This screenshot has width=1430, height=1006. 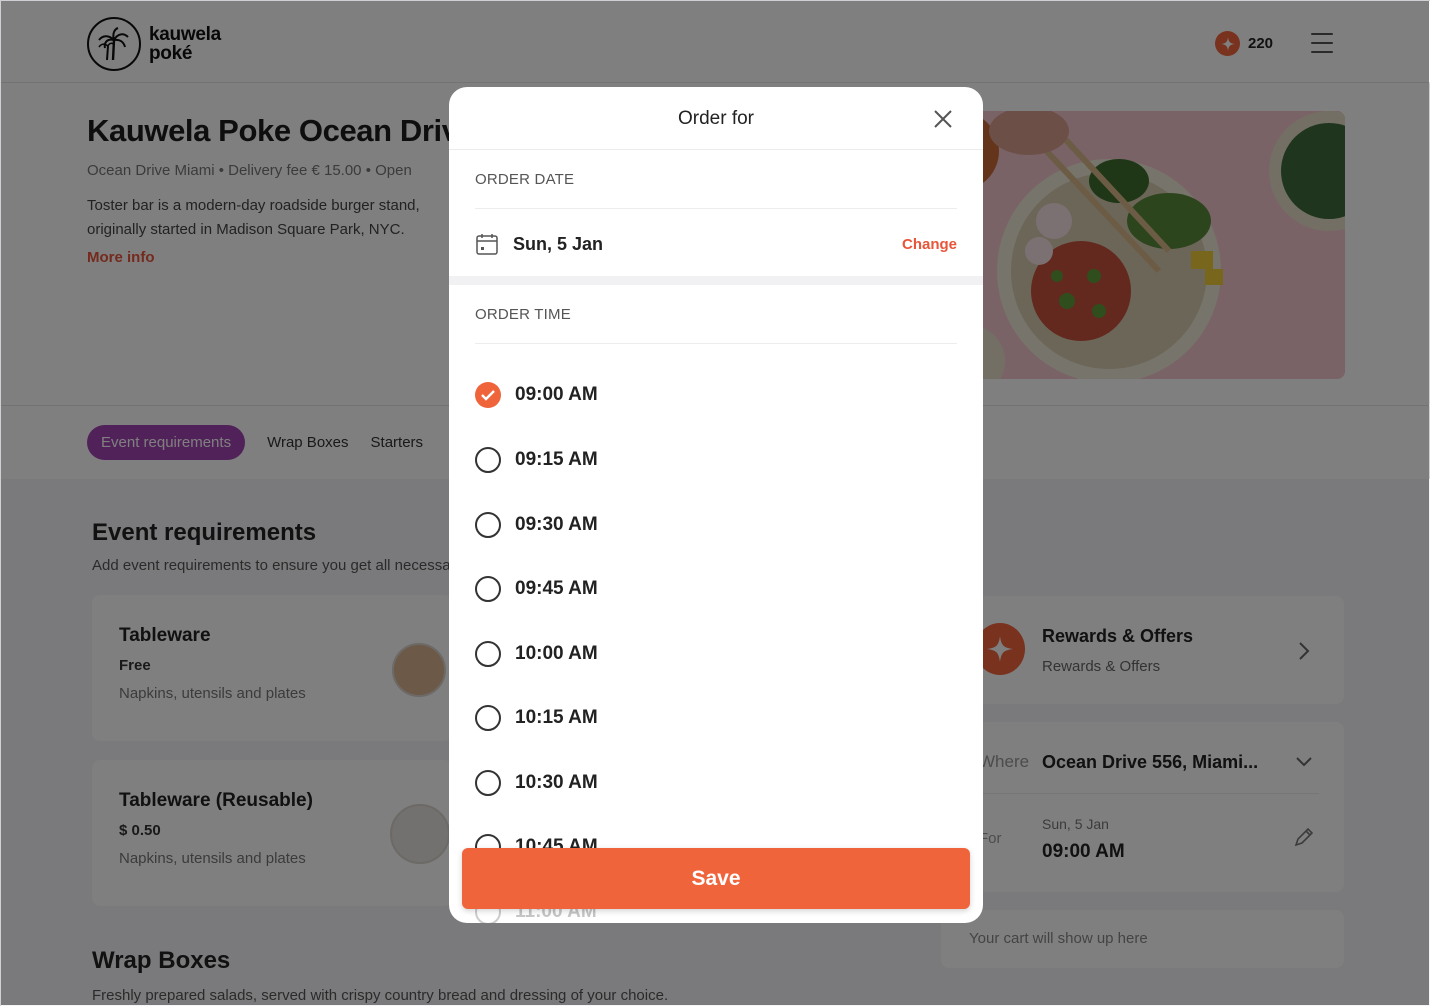 I want to click on time-label: 09:00 AM, so click(x=556, y=394).